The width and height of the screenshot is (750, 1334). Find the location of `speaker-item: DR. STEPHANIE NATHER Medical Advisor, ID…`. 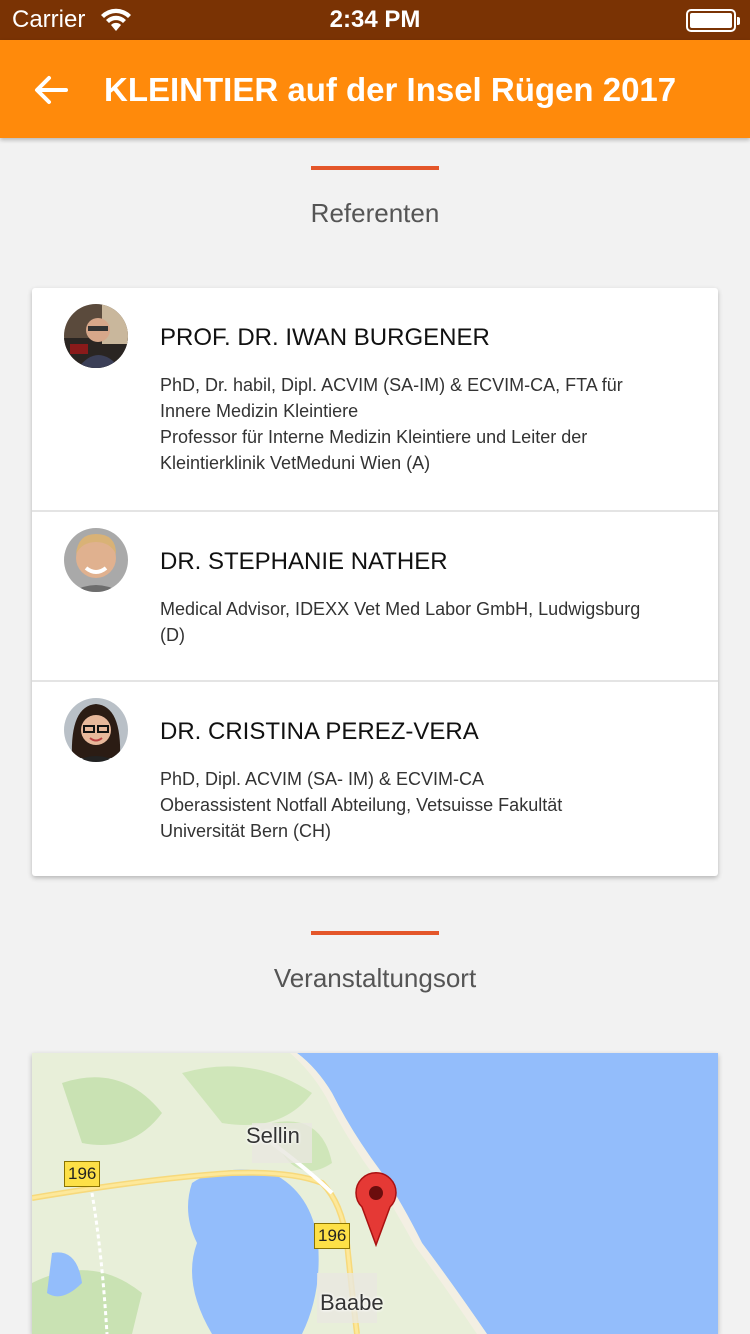

speaker-item: DR. STEPHANIE NATHER Medical Advisor, ID… is located at coordinates (375, 595).